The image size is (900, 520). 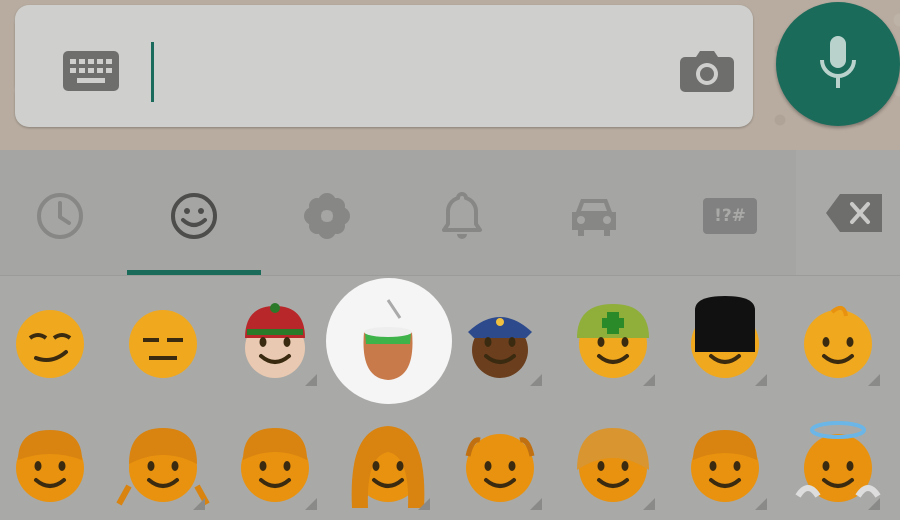 I want to click on tab-recent, so click(x=60, y=216).